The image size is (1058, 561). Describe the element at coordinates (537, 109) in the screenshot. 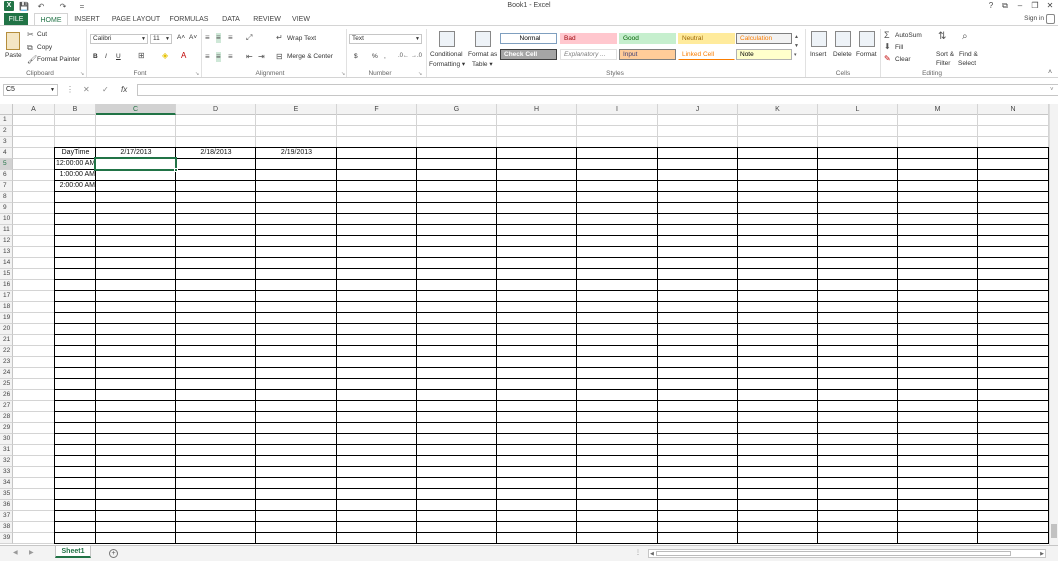

I see `column-header-h: H` at that location.